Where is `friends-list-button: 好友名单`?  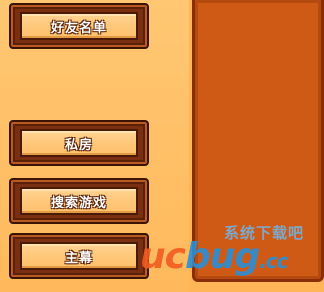 friends-list-button: 好友名单 is located at coordinates (79, 26).